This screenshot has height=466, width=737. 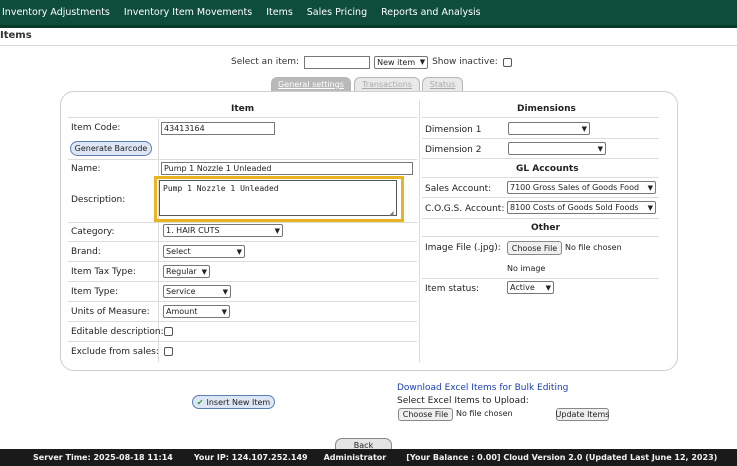 What do you see at coordinates (431, 12) in the screenshot?
I see `nav-reports-analysis: Reports and Analysis` at bounding box center [431, 12].